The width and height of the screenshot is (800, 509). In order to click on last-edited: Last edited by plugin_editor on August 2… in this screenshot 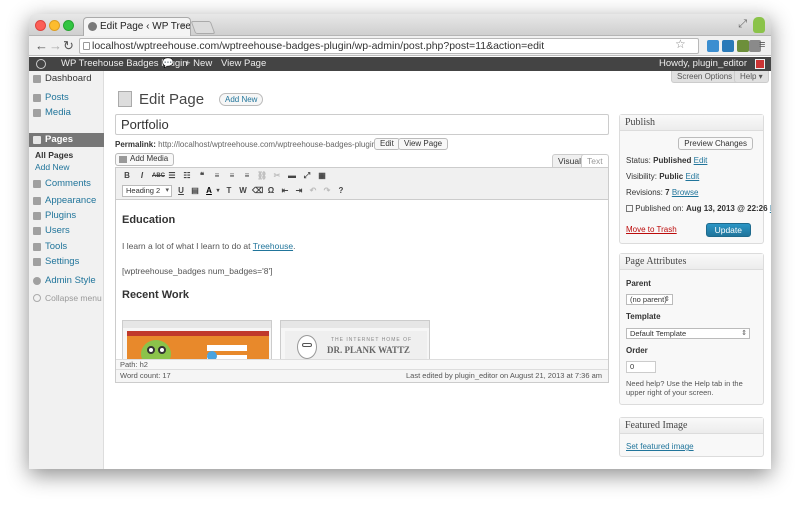, I will do `click(504, 375)`.